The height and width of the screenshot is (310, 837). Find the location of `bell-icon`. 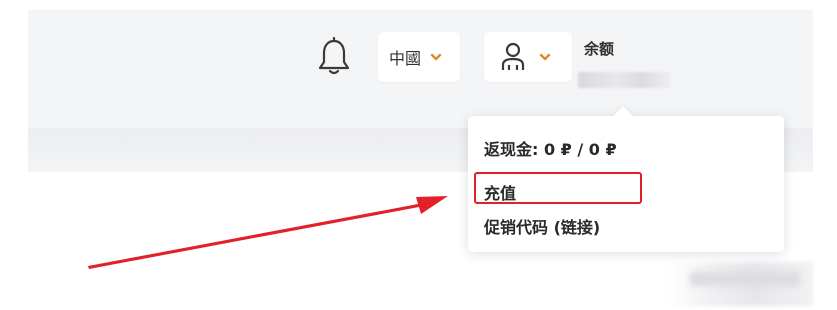

bell-icon is located at coordinates (334, 55).